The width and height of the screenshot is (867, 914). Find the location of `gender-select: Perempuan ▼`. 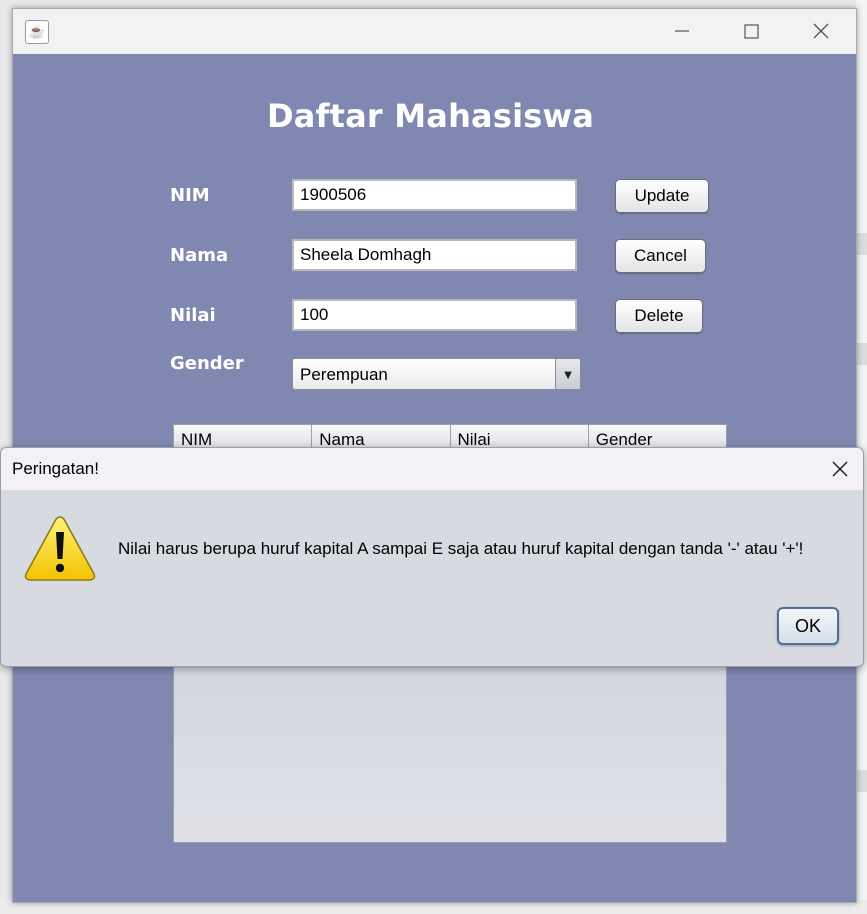

gender-select: Perempuan ▼ is located at coordinates (436, 374).